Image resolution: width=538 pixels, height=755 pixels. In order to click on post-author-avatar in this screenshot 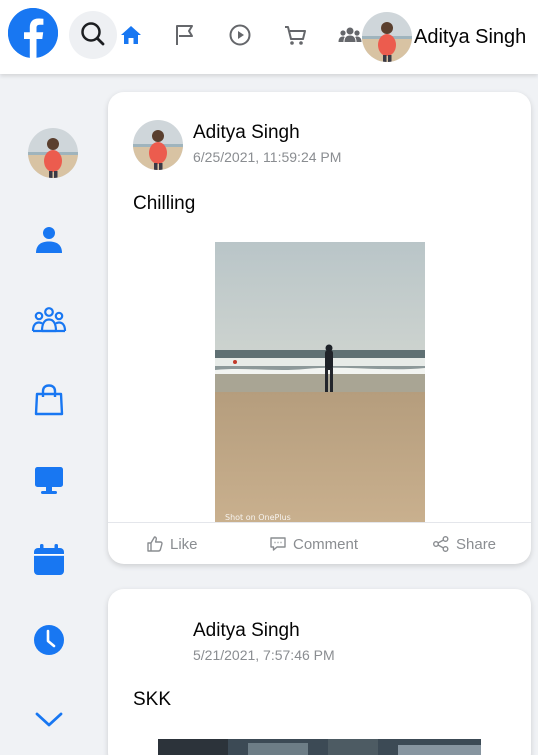, I will do `click(158, 145)`.